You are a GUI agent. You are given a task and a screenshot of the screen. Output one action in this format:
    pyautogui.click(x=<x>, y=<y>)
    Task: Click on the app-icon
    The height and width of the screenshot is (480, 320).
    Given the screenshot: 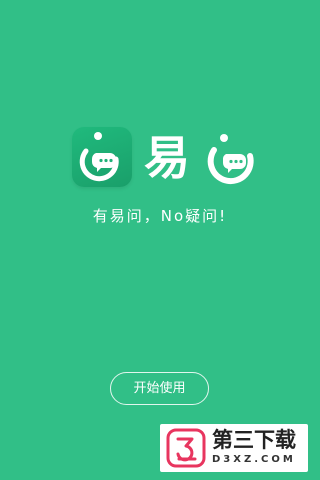 What is the action you would take?
    pyautogui.click(x=102, y=157)
    